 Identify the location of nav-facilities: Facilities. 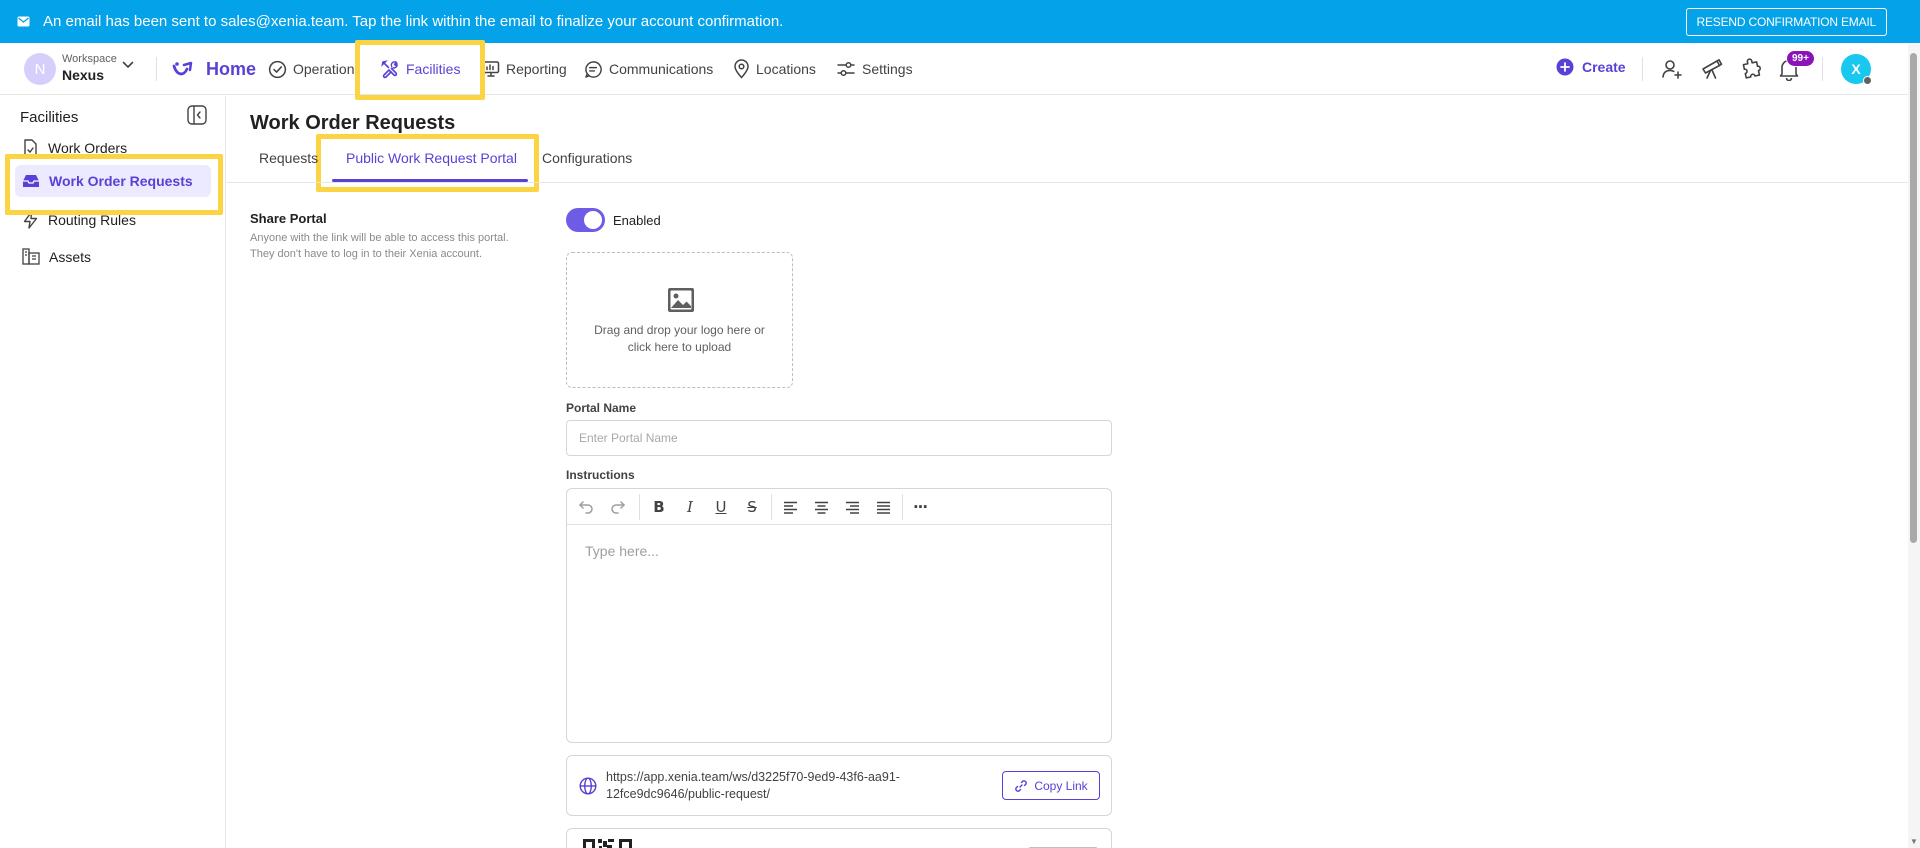
(420, 69).